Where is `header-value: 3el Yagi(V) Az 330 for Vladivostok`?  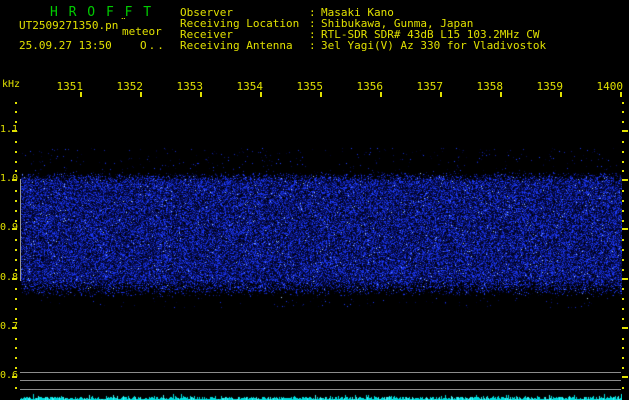
header-value: 3el Yagi(V) Az 330 for Vladivostok is located at coordinates (434, 45).